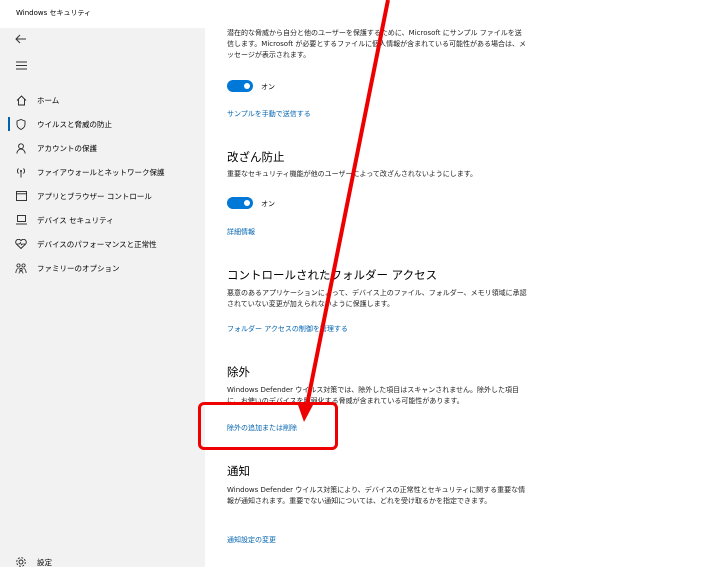 This screenshot has height=574, width=725. I want to click on tamper-protection-description: 重要なセキュリティ機能が他のユーザーによって改ざんされないようにします。, so click(352, 174).